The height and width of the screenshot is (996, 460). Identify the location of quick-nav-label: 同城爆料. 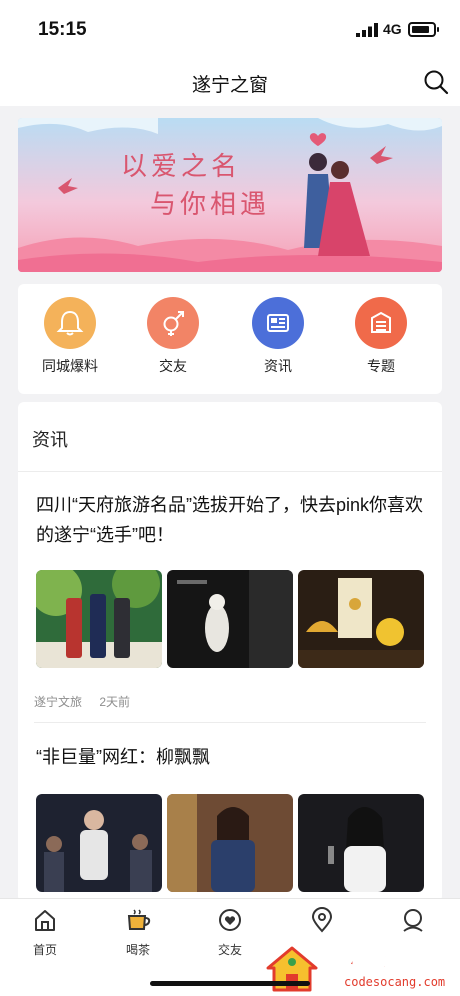
(70, 366).